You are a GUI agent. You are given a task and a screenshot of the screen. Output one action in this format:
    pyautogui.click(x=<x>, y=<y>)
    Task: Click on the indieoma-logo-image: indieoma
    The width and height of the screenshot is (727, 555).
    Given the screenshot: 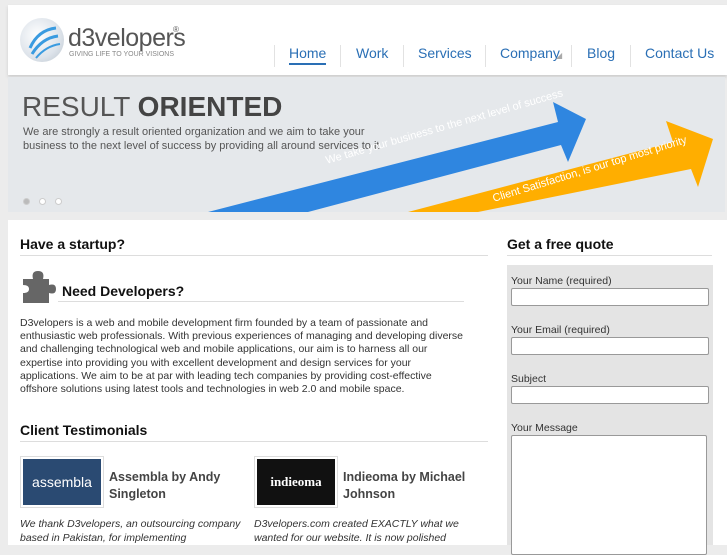 What is the action you would take?
    pyautogui.click(x=296, y=482)
    